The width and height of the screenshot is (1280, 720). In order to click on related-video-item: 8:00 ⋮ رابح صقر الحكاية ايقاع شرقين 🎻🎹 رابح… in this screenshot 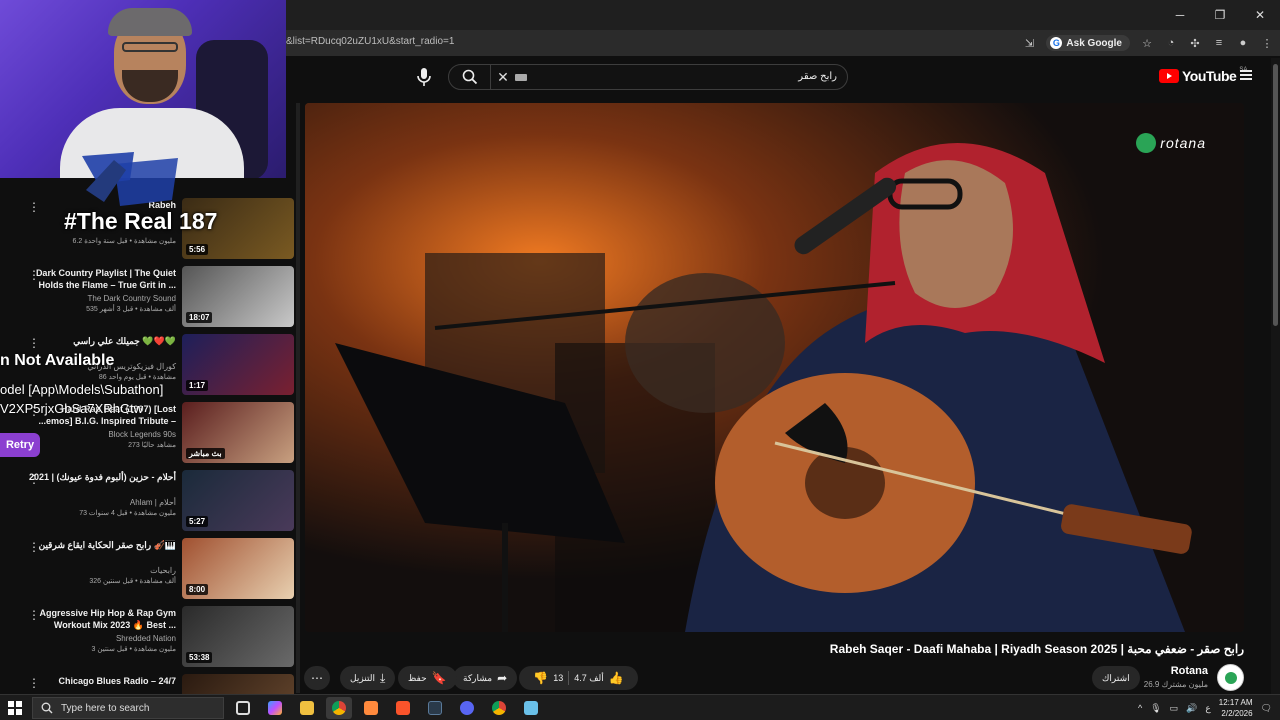, I will do `click(149, 570)`.